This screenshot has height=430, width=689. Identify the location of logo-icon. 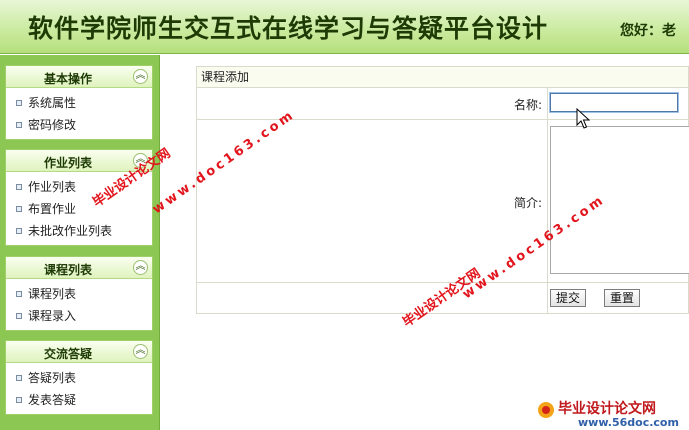
(546, 410).